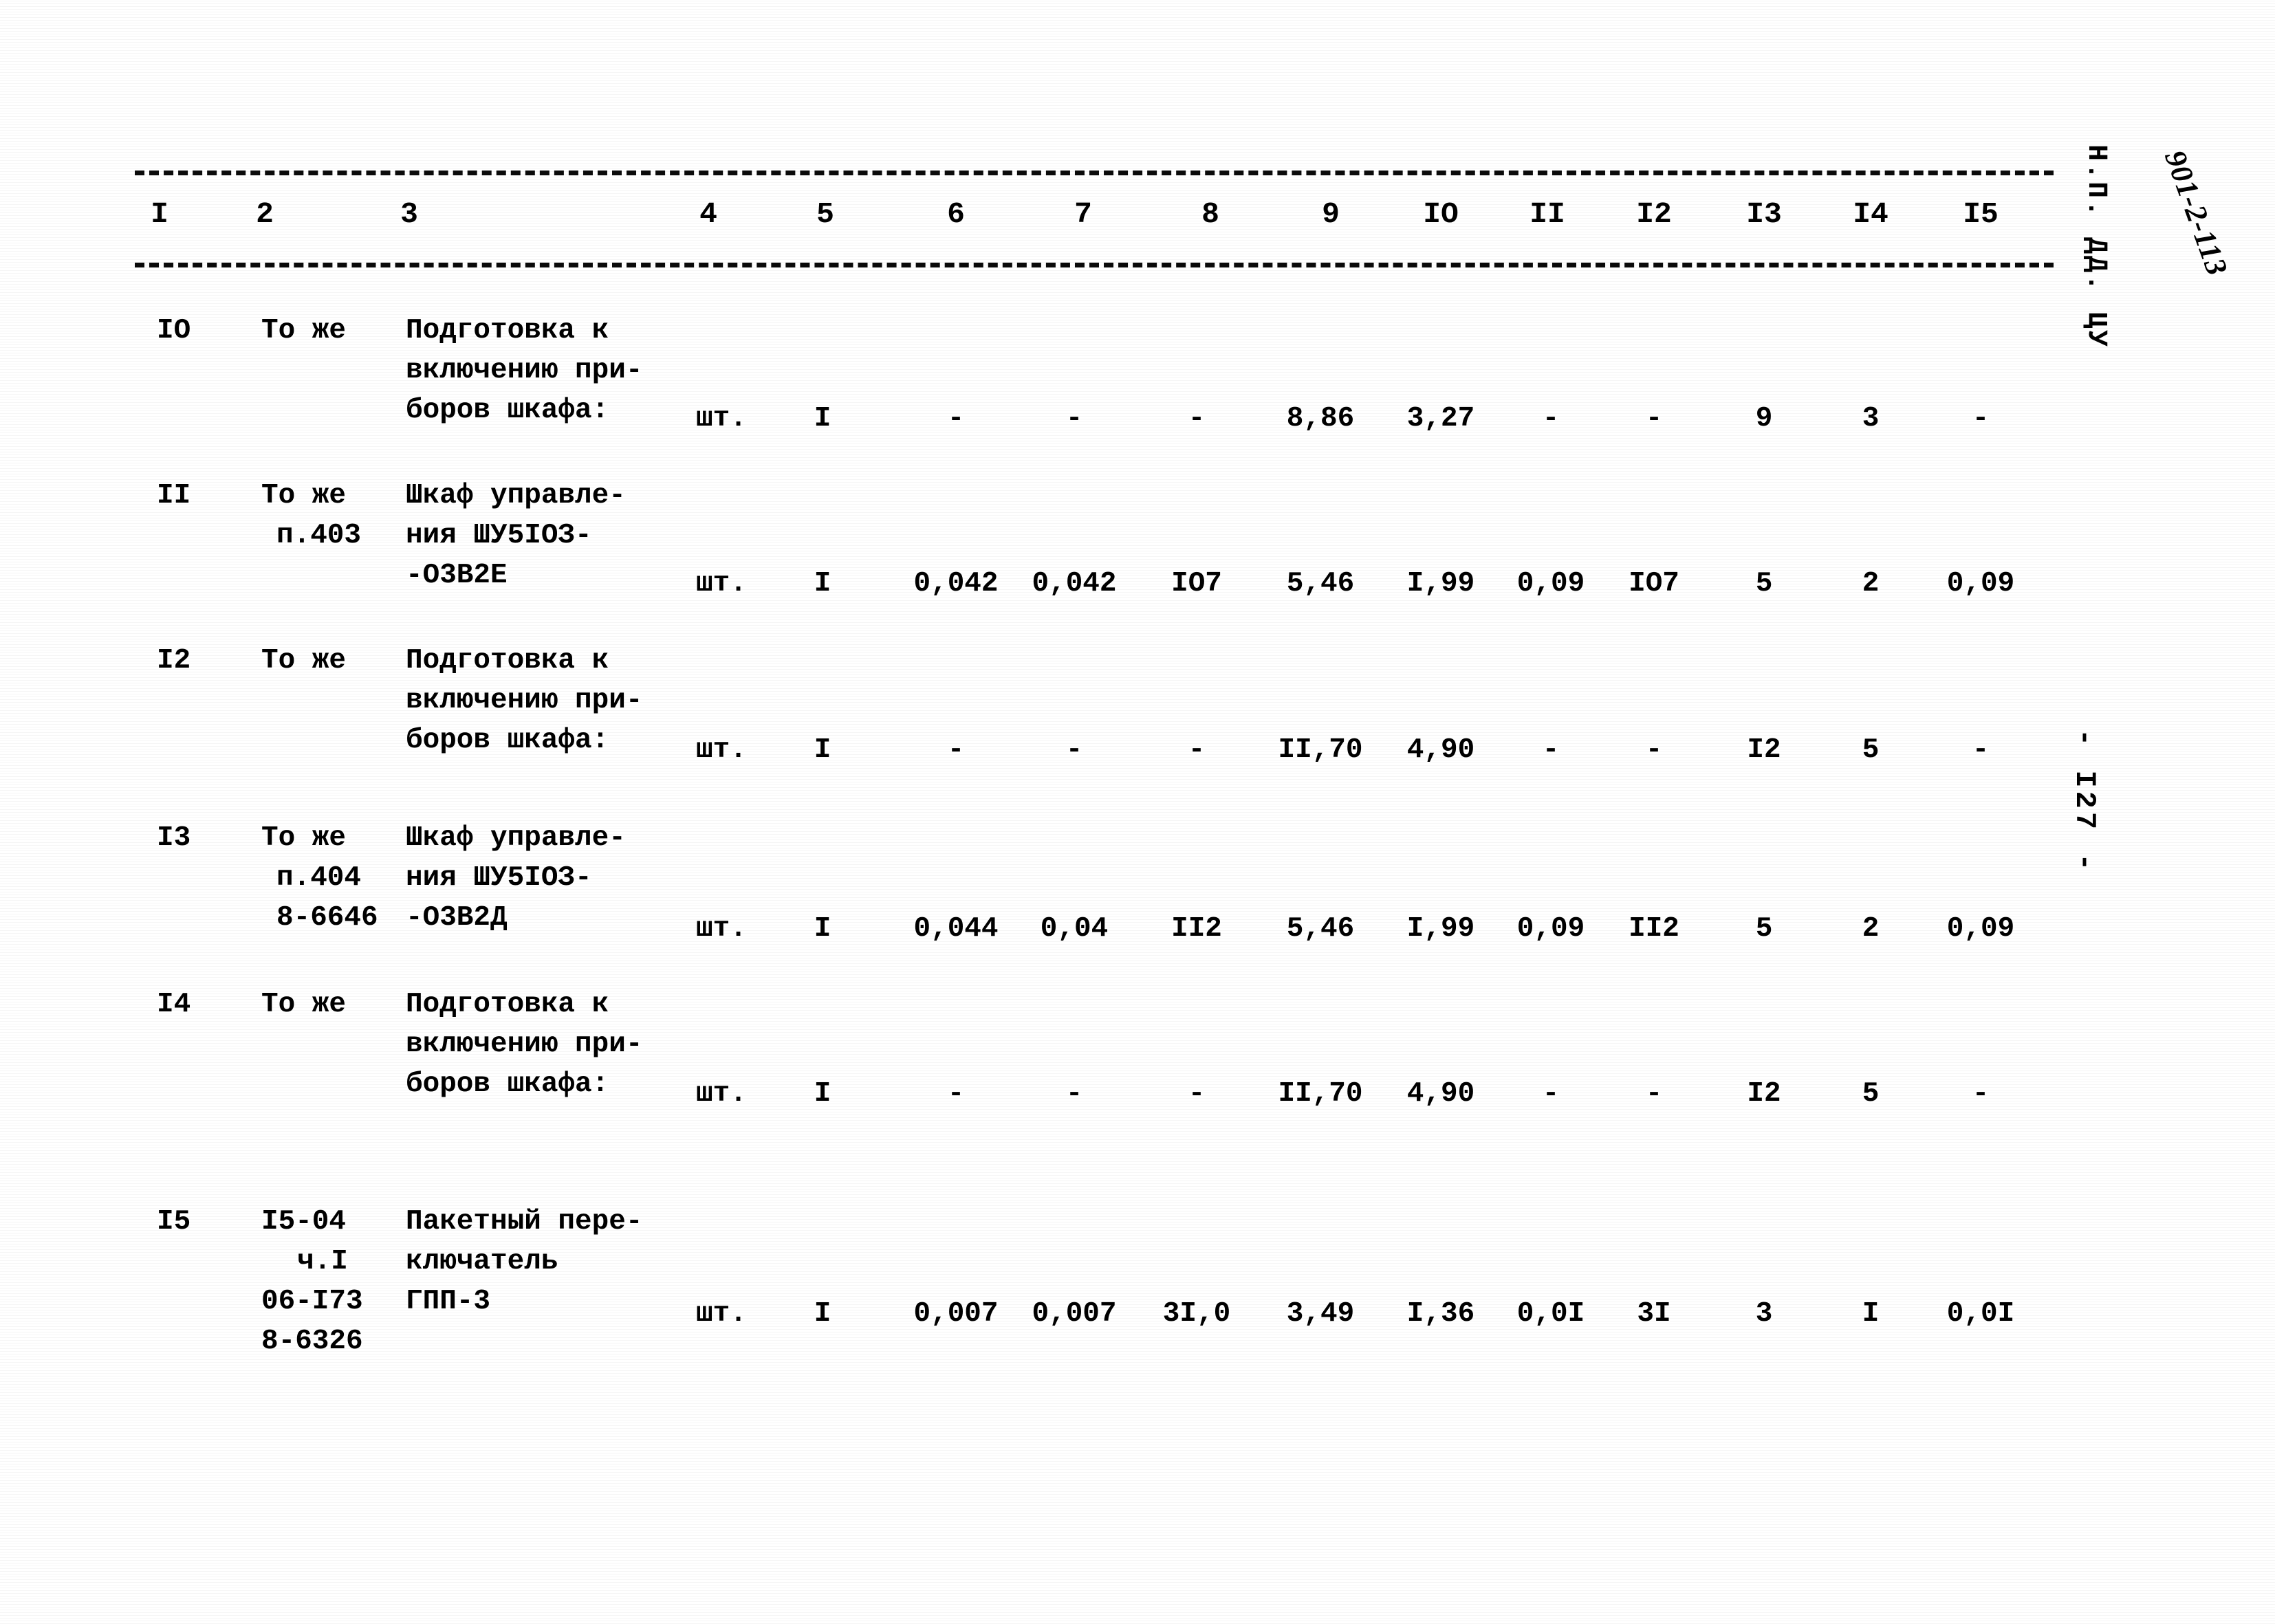 The image size is (2275, 1624). Describe the element at coordinates (1074, 750) in the screenshot. I see `row-I2-value-col7: -` at that location.